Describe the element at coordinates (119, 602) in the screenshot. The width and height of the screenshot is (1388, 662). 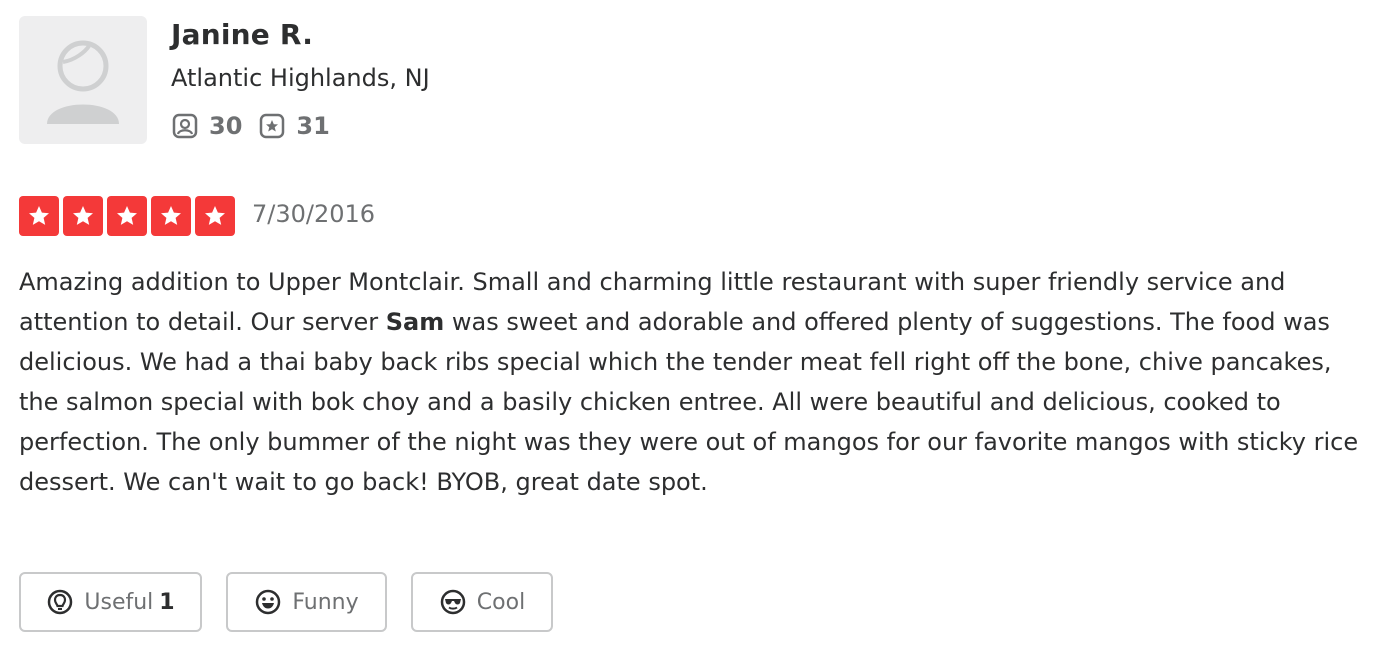
I see `useful-label: Useful` at that location.